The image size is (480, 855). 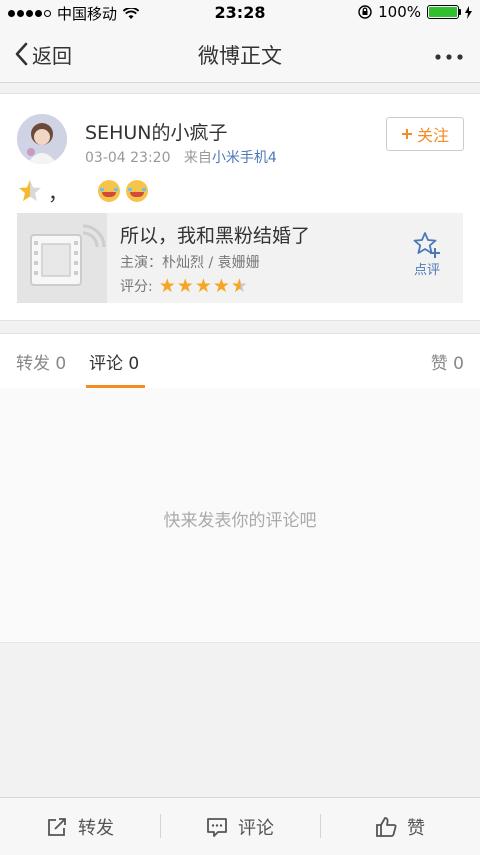 I want to click on half-star-icon: ★, so click(x=239, y=285).